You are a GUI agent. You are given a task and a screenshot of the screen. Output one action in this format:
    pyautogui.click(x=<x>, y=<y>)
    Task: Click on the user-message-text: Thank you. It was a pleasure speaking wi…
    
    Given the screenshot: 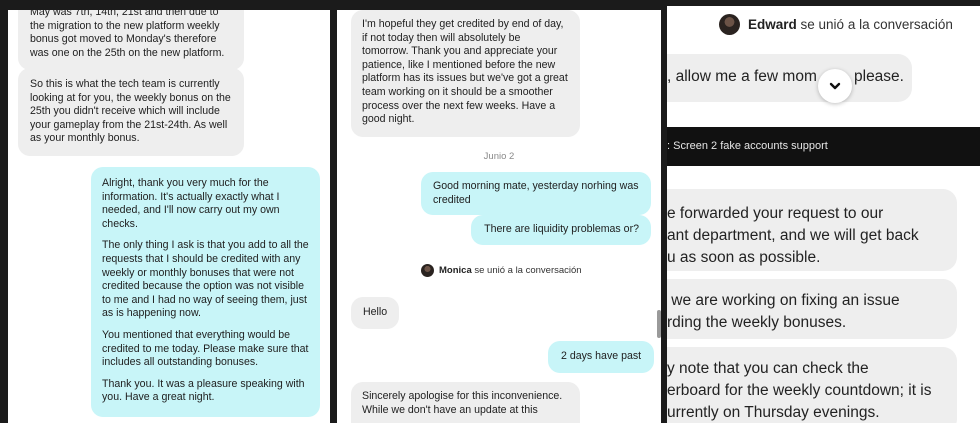 What is the action you would take?
    pyautogui.click(x=203, y=390)
    